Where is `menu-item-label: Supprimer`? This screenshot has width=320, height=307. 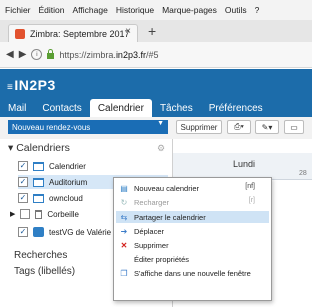
menu-item-label: Supprimer is located at coordinates (151, 245).